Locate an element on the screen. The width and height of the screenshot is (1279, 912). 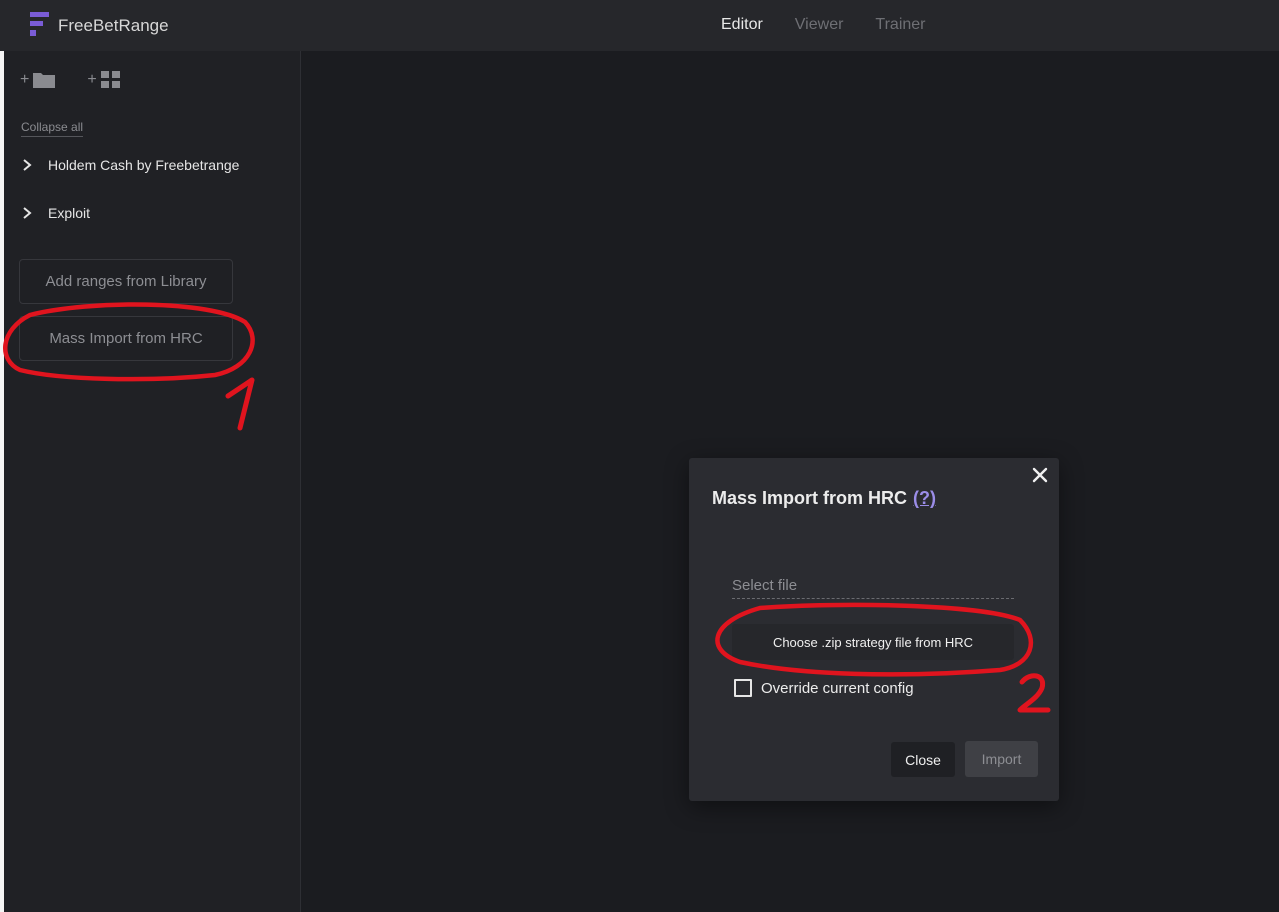
choose-zip-file-button: Choose .zip strategy file from HRC is located at coordinates (873, 642).